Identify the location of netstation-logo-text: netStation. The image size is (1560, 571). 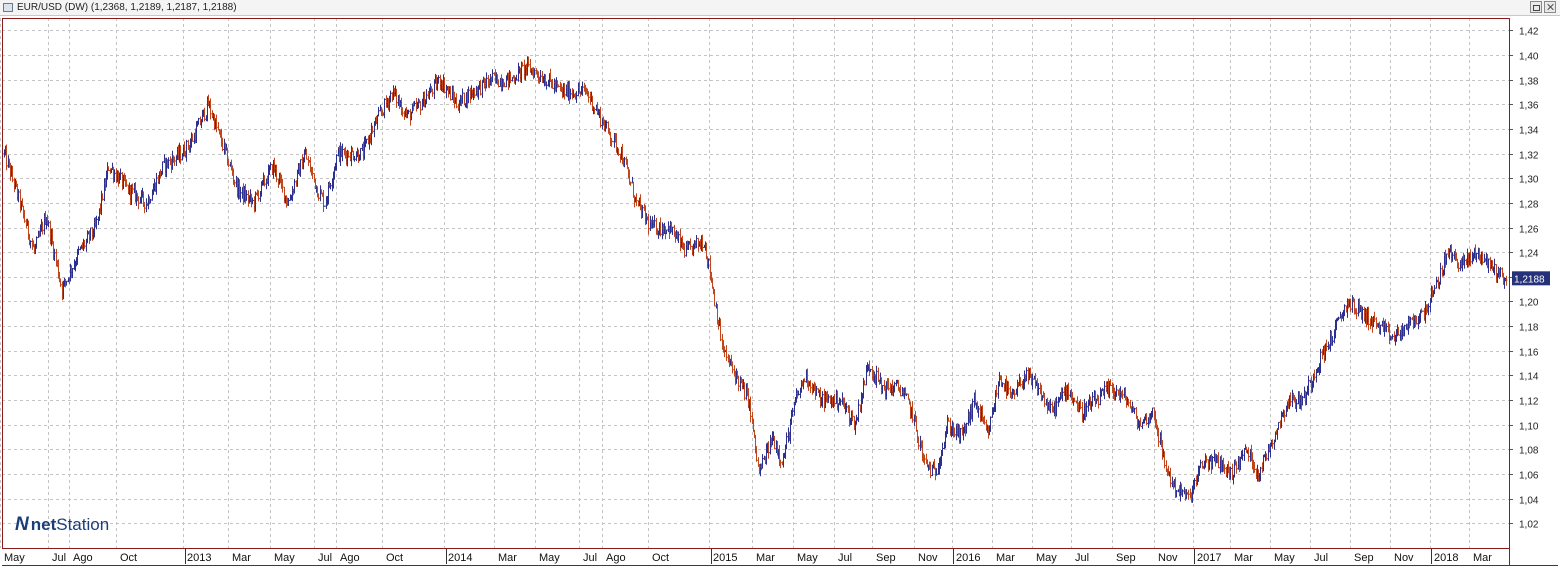
(70, 524).